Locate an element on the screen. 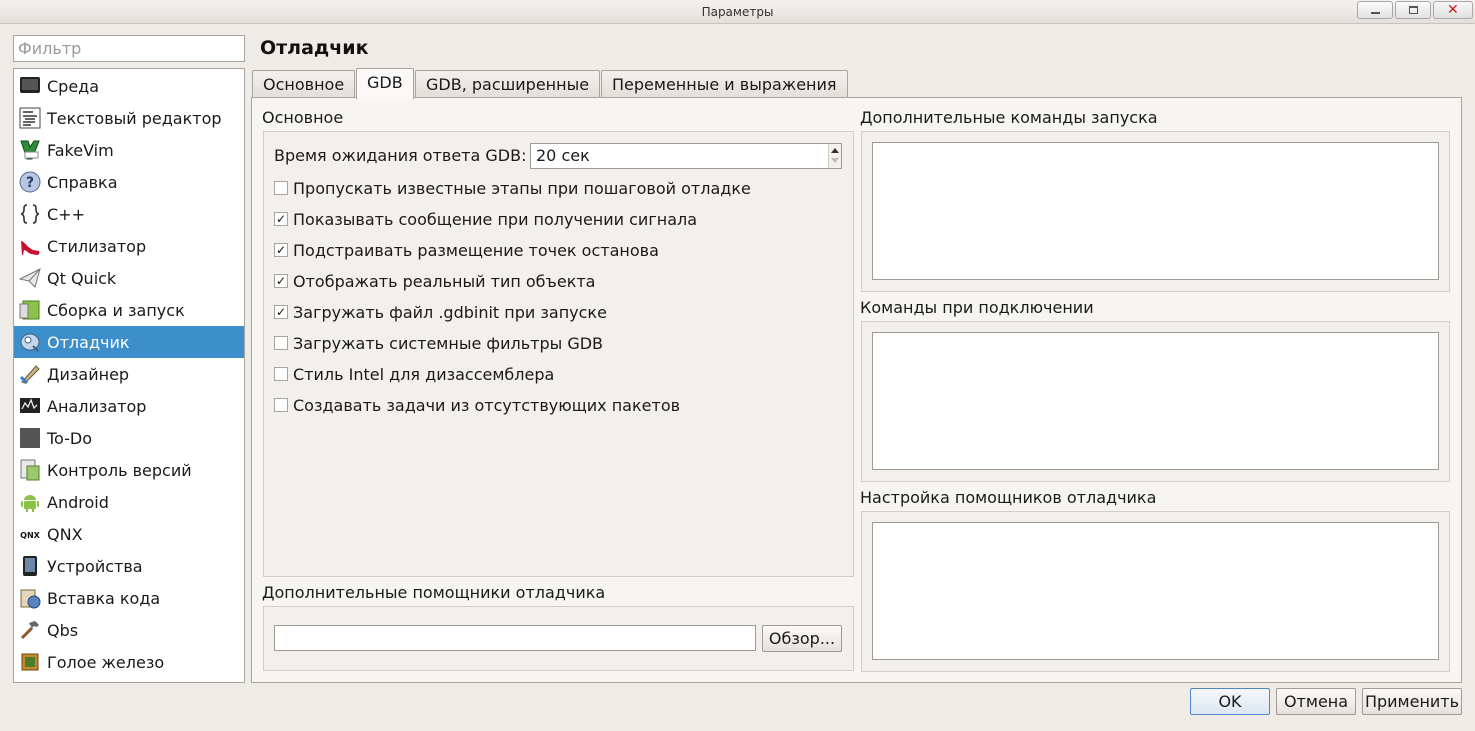 Image resolution: width=1475 pixels, height=731 pixels. window-title: Параметры is located at coordinates (737, 12).